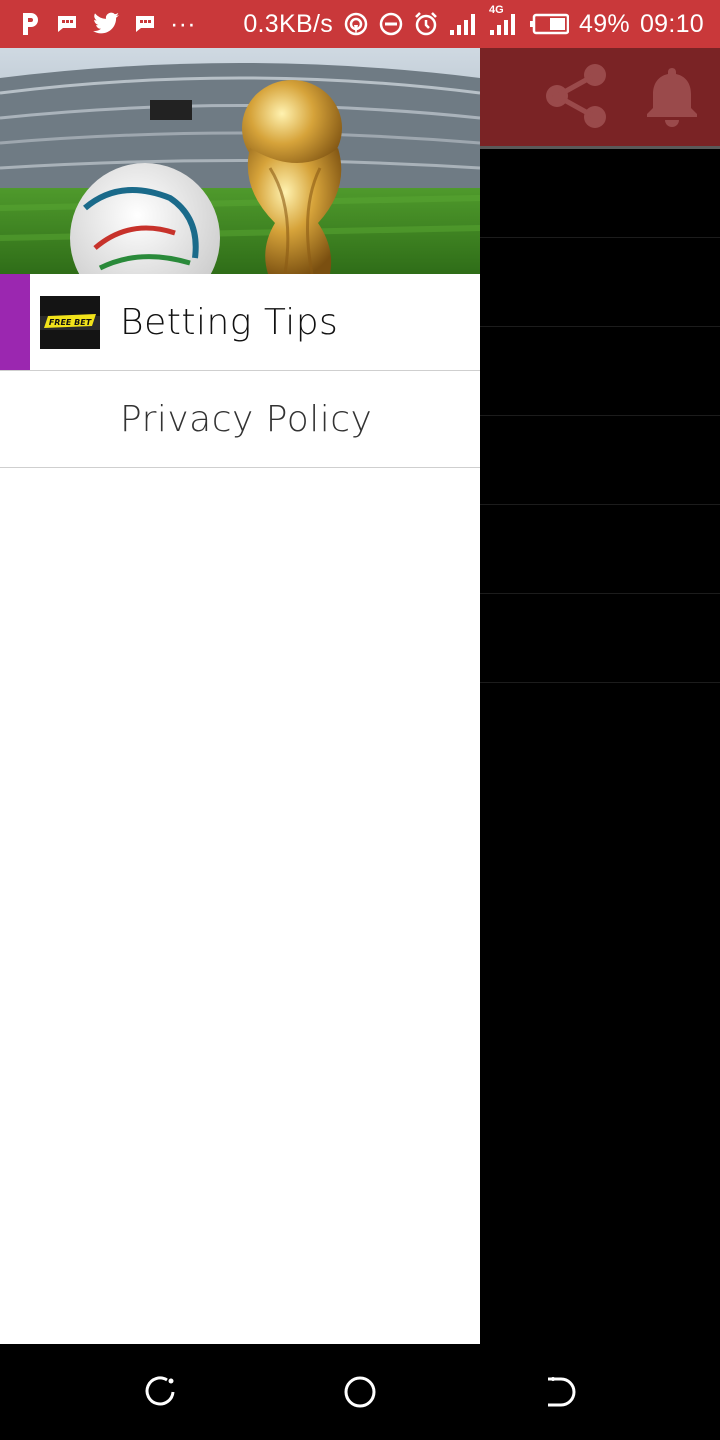 The image size is (720, 1440). I want to click on p-icon, so click(31, 24).